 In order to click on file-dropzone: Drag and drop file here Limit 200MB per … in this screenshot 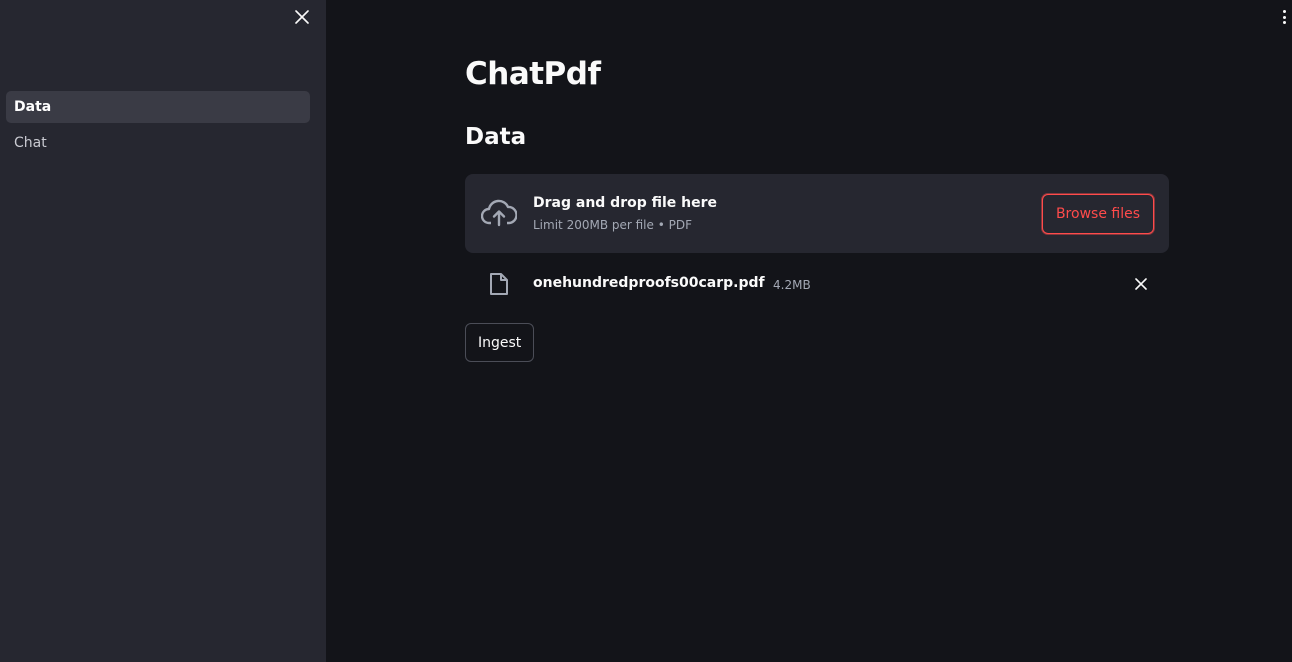, I will do `click(817, 213)`.